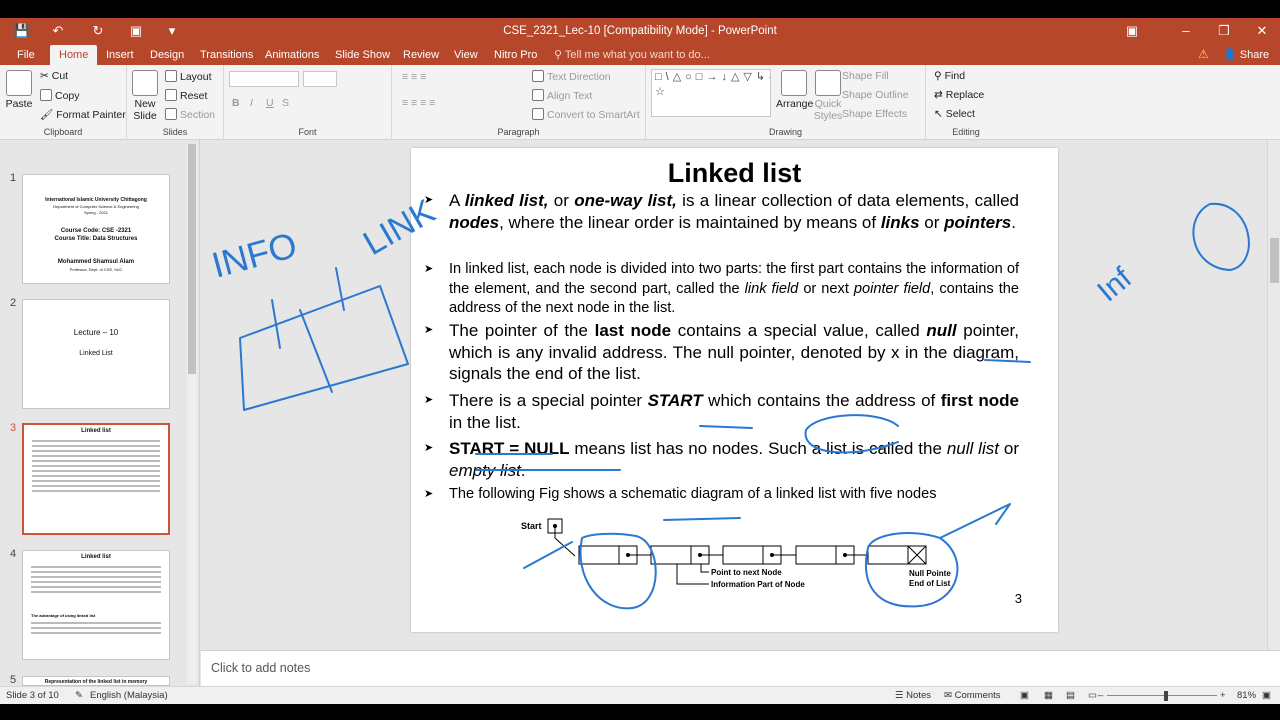  What do you see at coordinates (198, 115) in the screenshot?
I see `section-label: Section` at bounding box center [198, 115].